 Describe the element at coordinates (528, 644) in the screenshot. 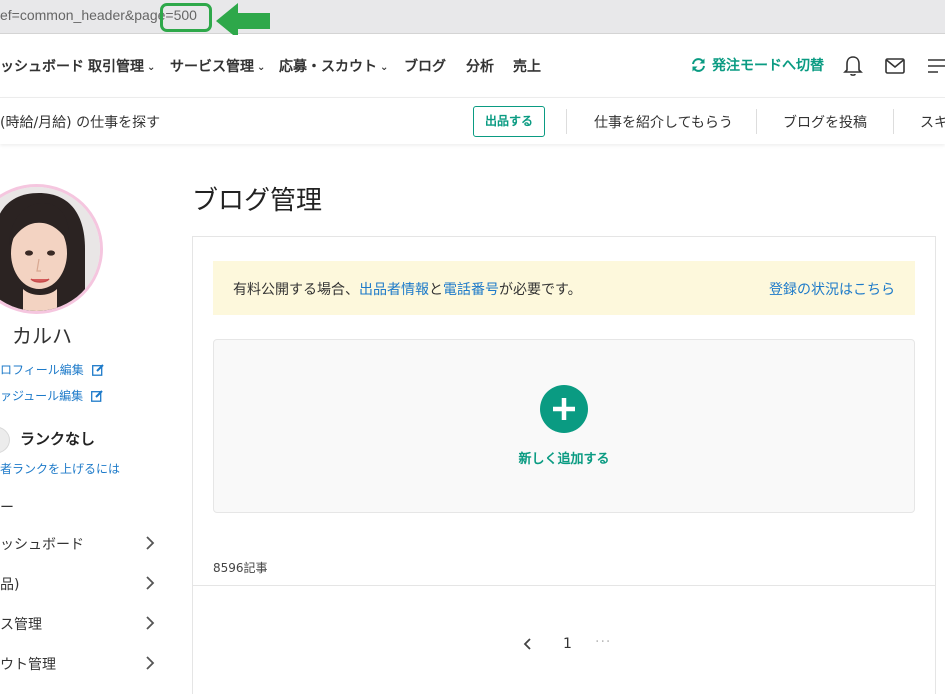

I see `chevron-left-icon` at that location.